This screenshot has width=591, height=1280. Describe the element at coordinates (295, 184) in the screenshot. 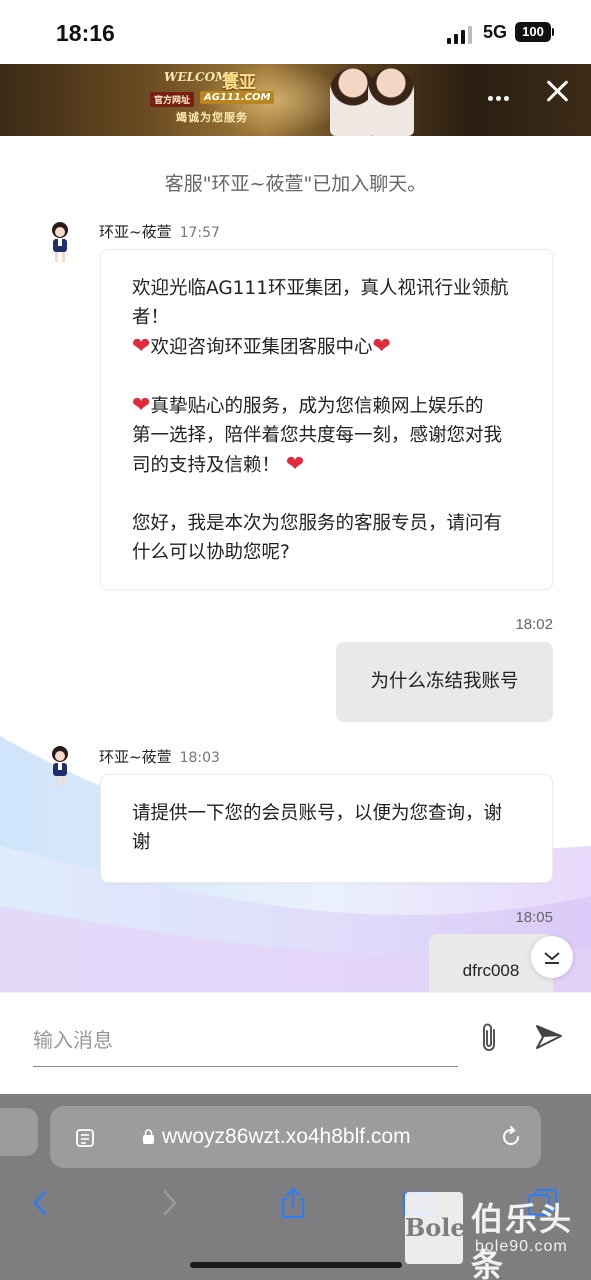

I see `system-message: 客服"环亚~莜萱"已加入聊天。` at that location.